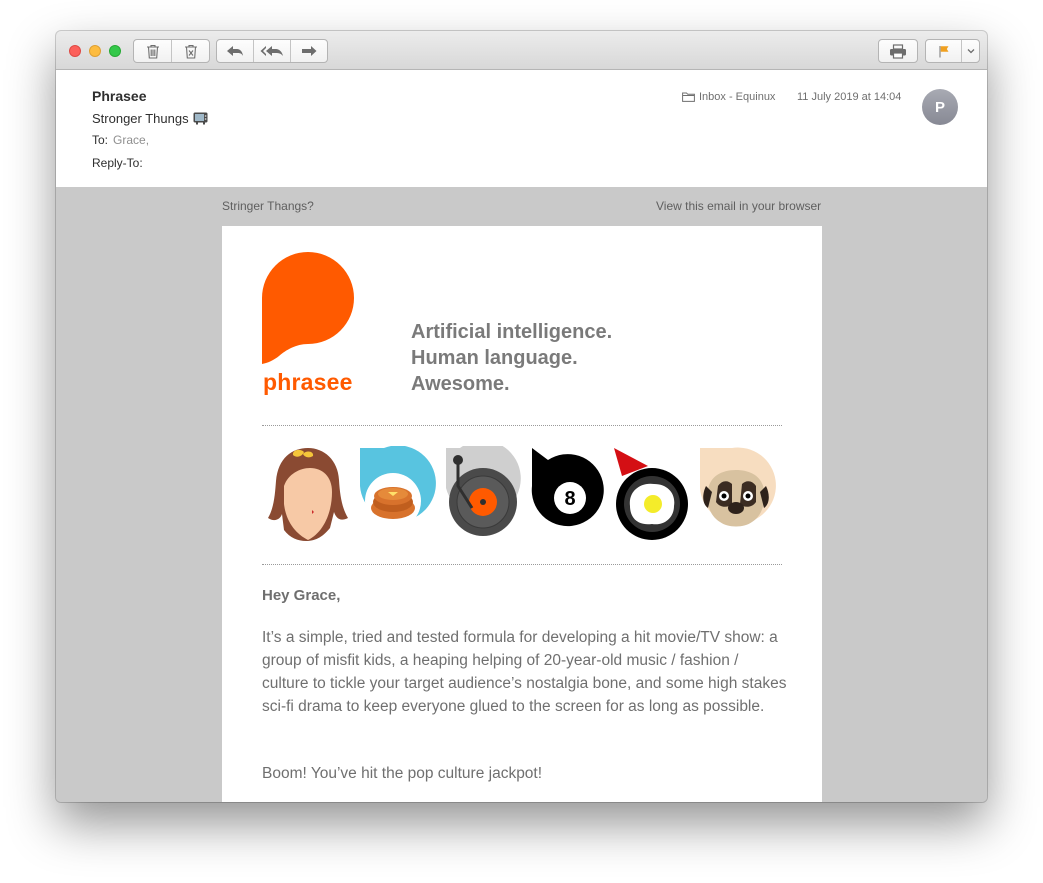  I want to click on message-date: 11 July 2019 at 14:04, so click(849, 97).